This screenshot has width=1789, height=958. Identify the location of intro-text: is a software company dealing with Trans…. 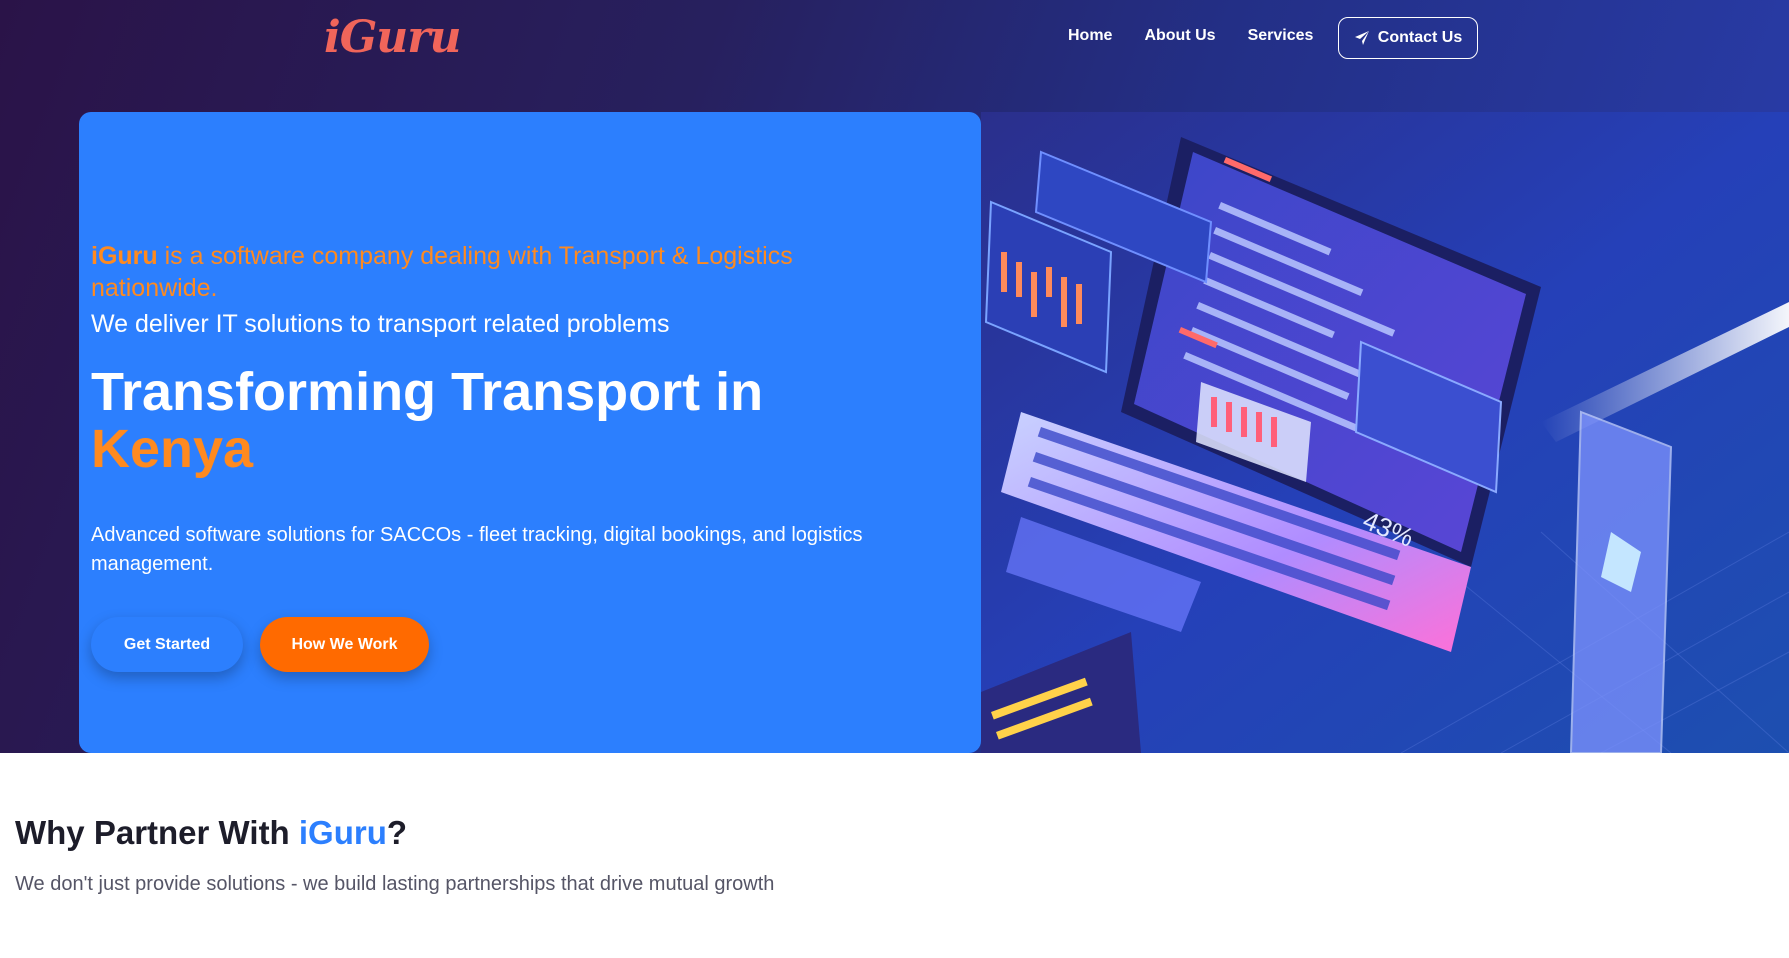
(442, 272).